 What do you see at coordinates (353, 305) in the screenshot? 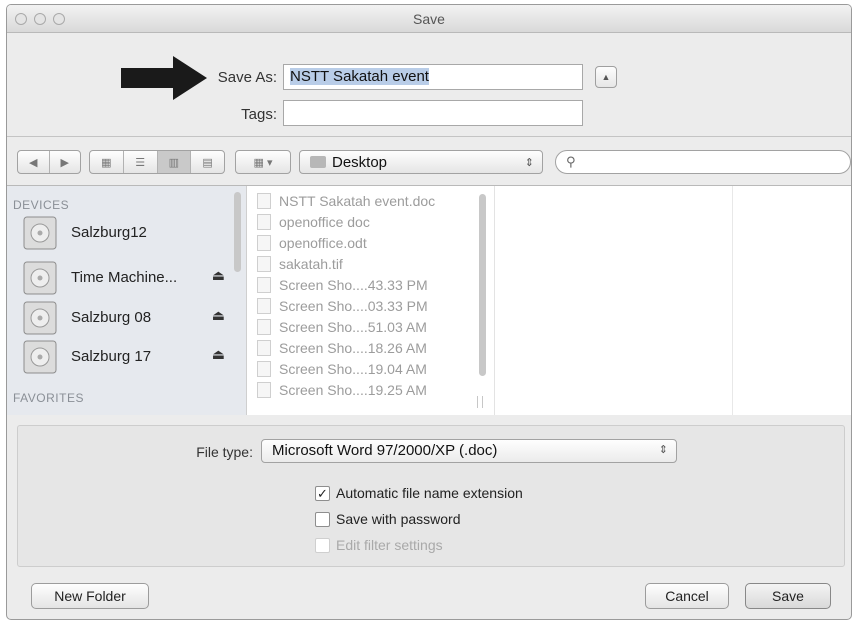
I see `file-name: Screen Sho....03.33 PM` at bounding box center [353, 305].